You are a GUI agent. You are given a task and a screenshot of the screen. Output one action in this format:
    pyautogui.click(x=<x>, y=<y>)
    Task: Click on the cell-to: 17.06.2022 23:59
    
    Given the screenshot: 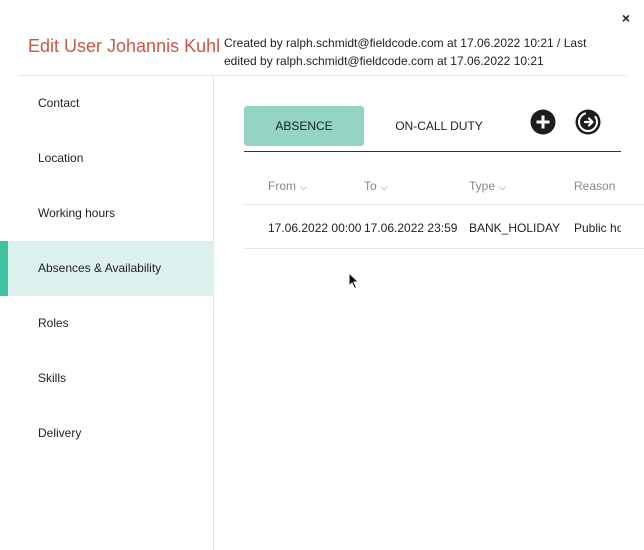 What is the action you would take?
    pyautogui.click(x=411, y=228)
    